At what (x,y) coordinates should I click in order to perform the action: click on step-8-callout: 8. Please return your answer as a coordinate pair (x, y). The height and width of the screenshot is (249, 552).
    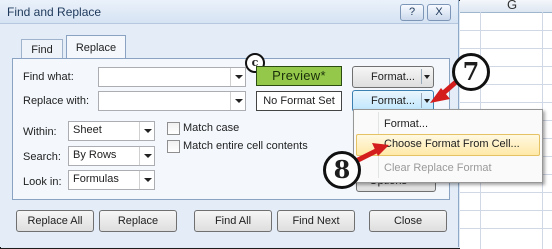
    Looking at the image, I should click on (342, 170).